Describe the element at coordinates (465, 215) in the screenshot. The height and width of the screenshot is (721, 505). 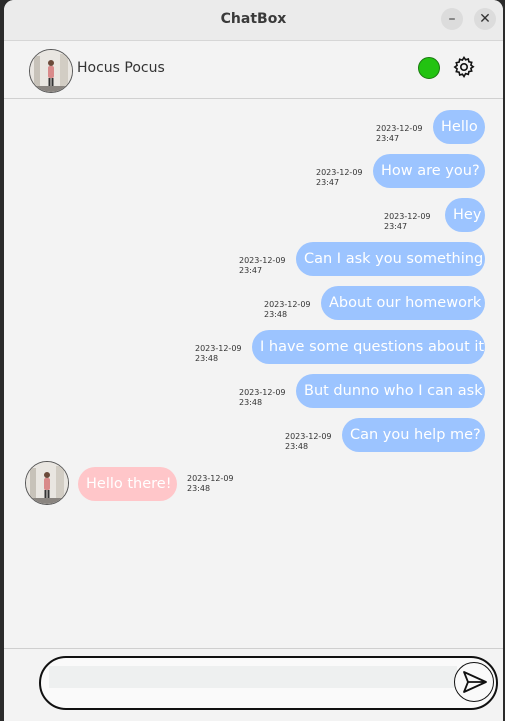
I see `outgoing-message: Hey` at that location.